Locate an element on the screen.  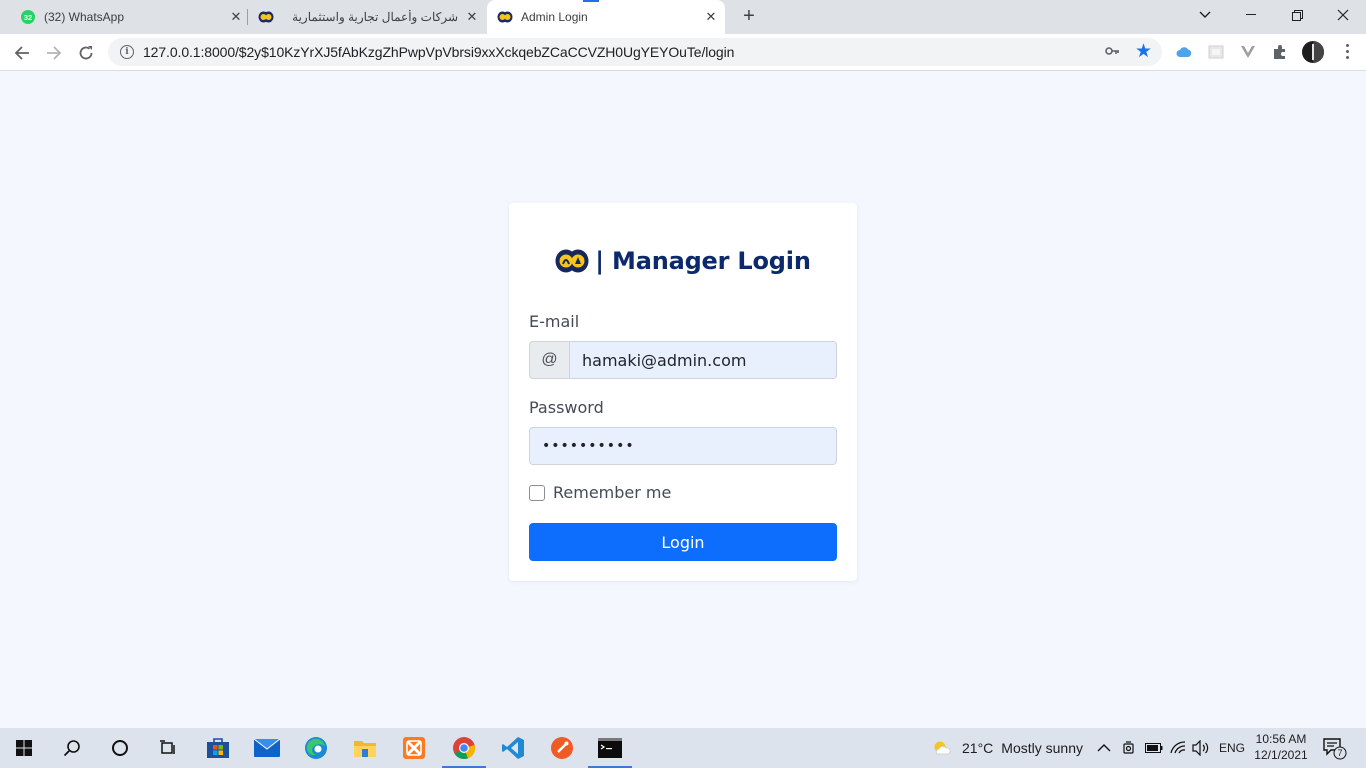
vscode-icon is located at coordinates (513, 748).